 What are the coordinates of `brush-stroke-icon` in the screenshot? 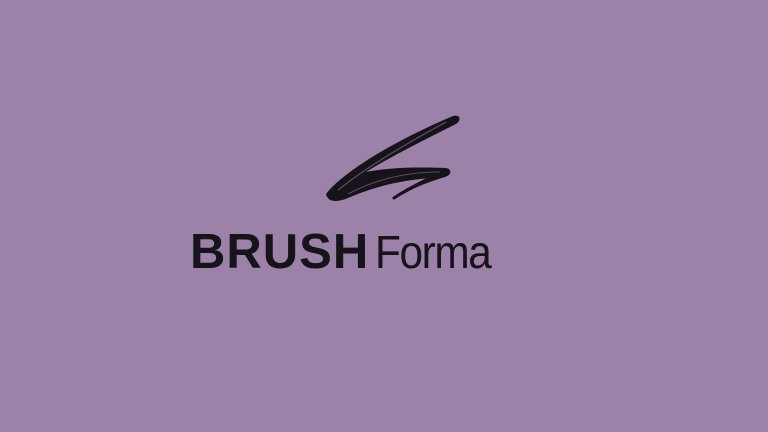 It's located at (393, 158).